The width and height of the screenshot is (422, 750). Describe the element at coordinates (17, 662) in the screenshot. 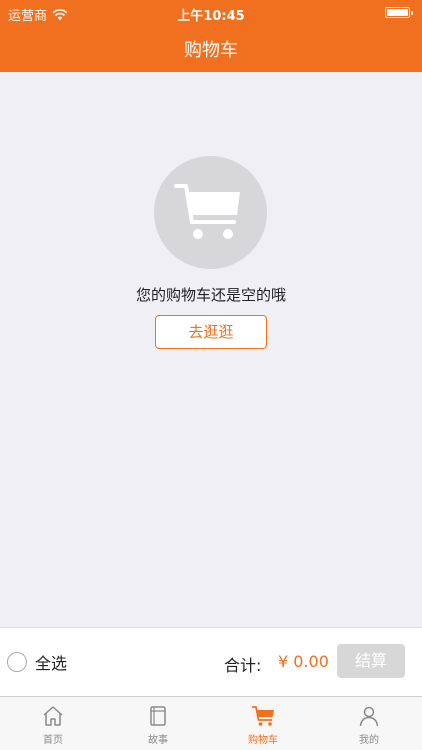

I see `select-all-radio` at that location.